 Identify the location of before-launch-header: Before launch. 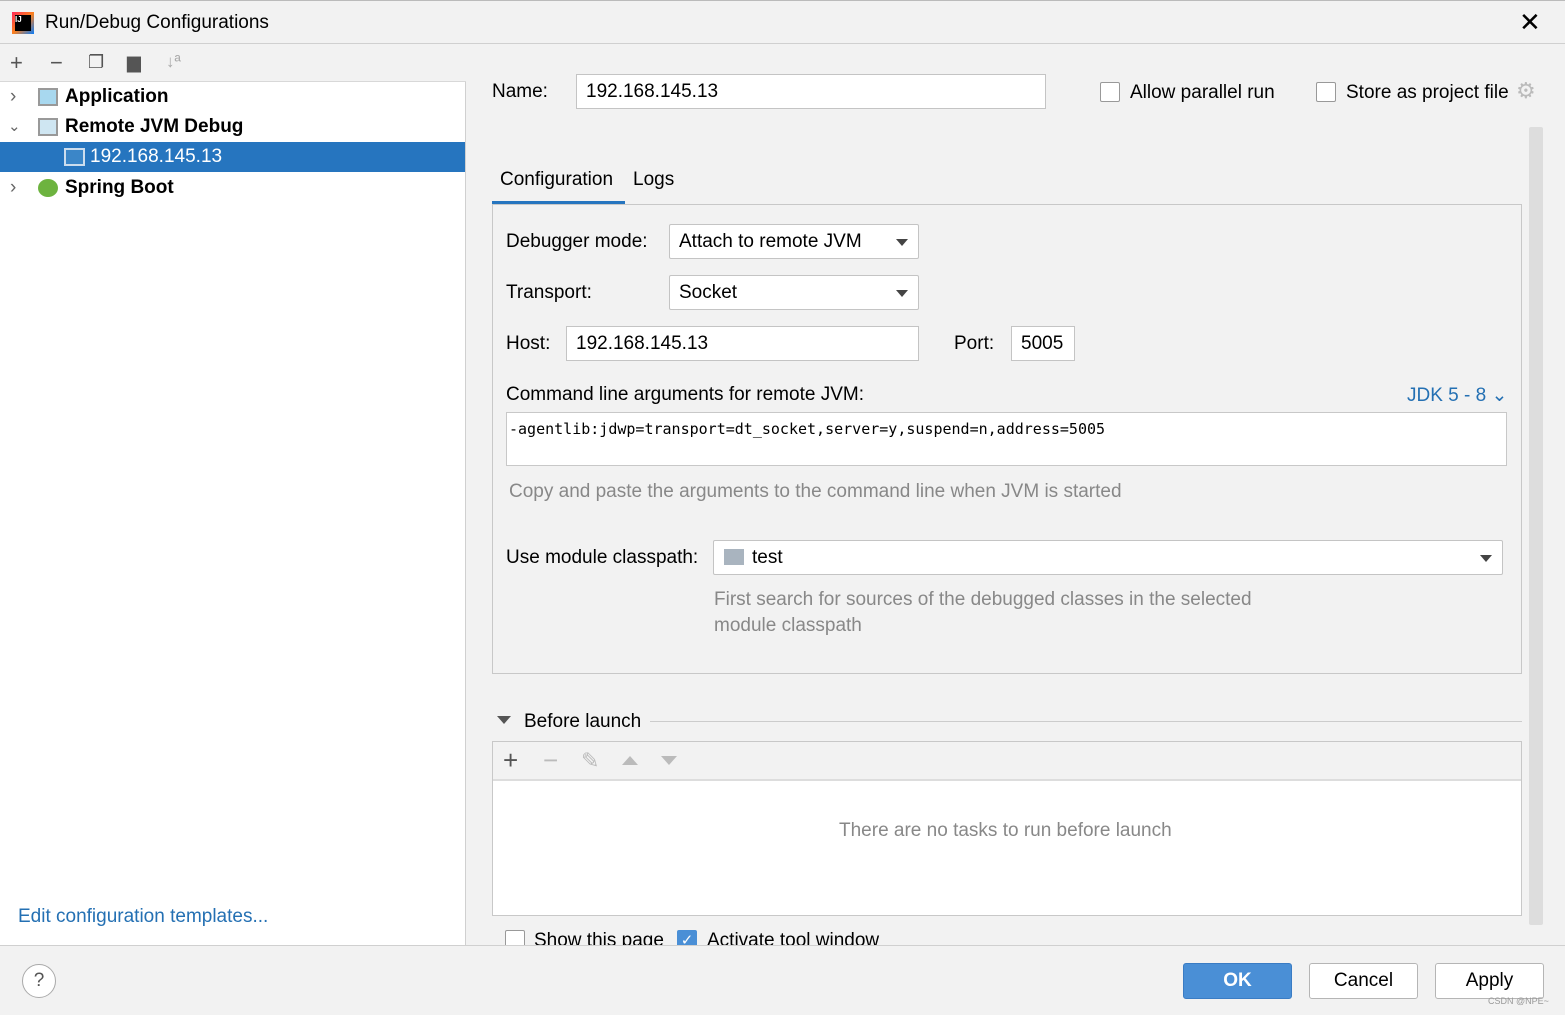
(582, 722).